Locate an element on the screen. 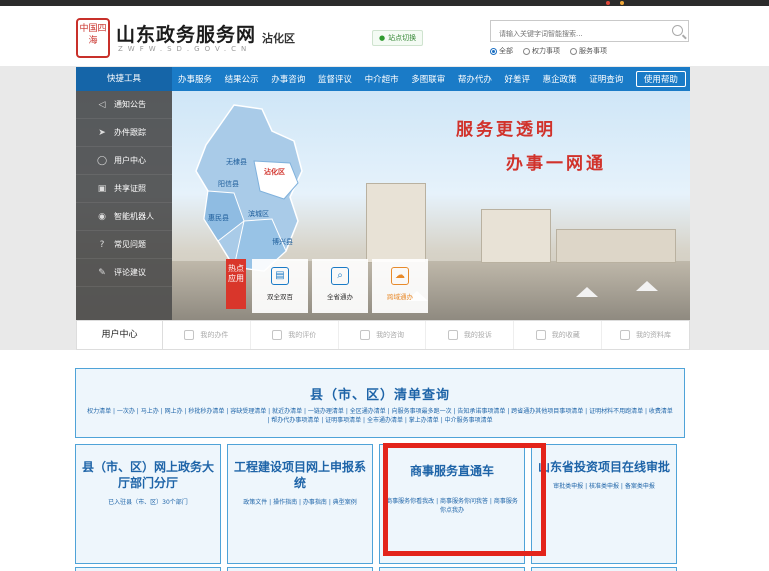  hot-app-card: ▤ 双全双百 is located at coordinates (280, 286).